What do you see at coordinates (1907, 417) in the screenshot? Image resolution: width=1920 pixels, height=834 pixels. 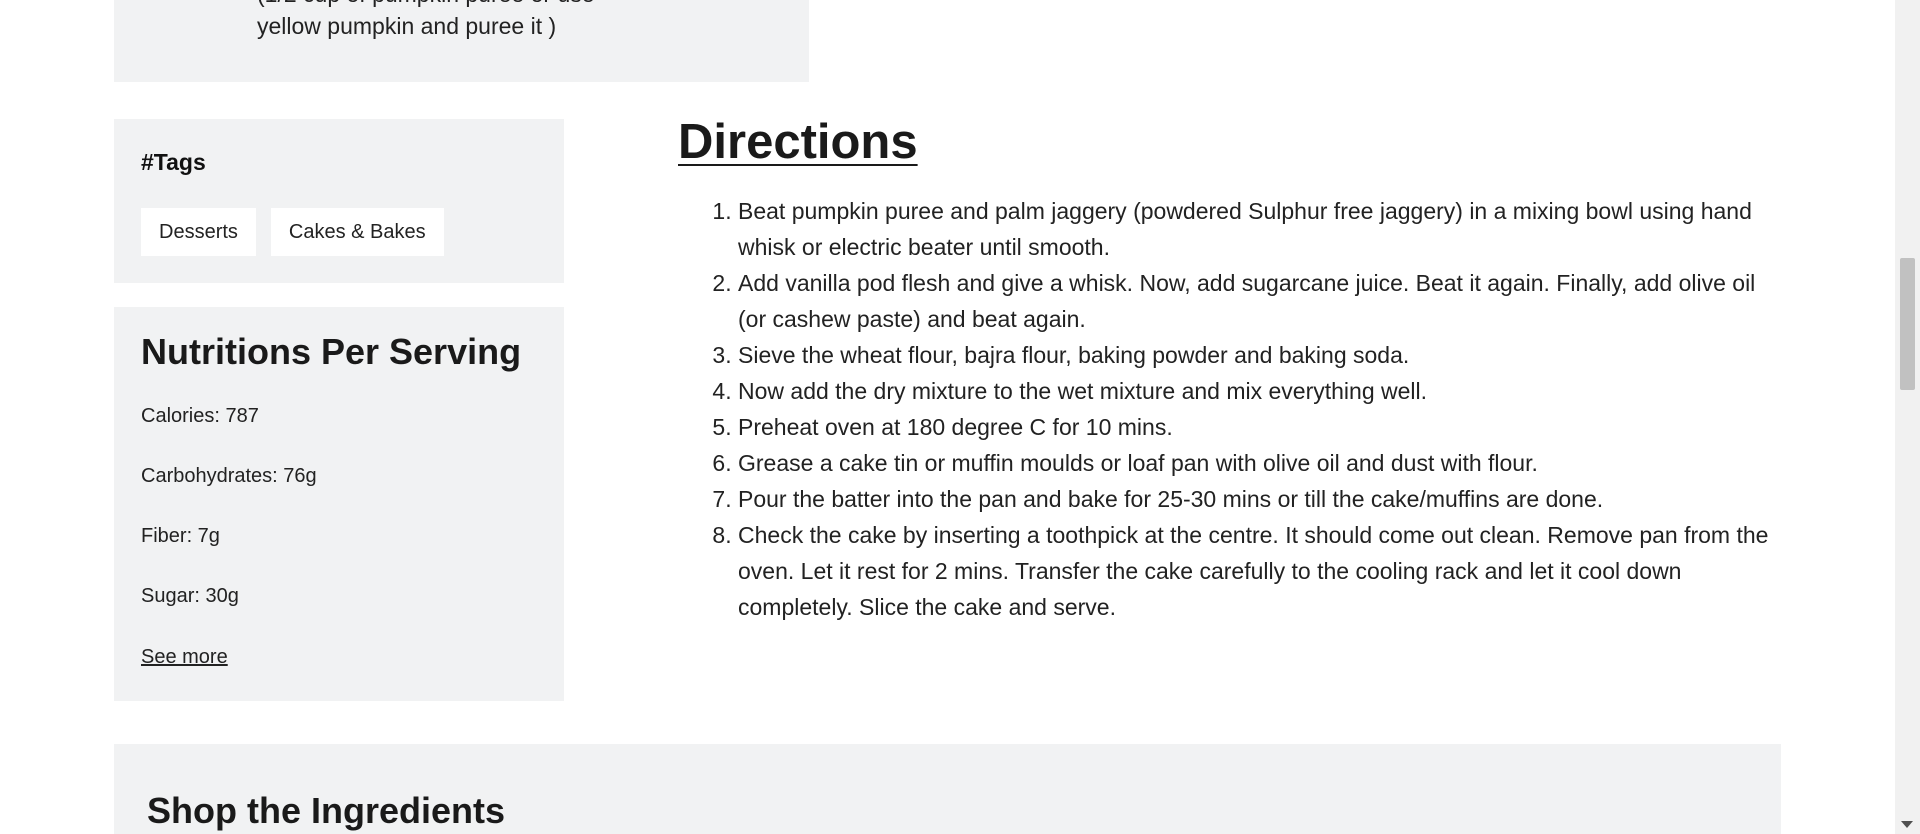 I see `vertical-scrollbar` at bounding box center [1907, 417].